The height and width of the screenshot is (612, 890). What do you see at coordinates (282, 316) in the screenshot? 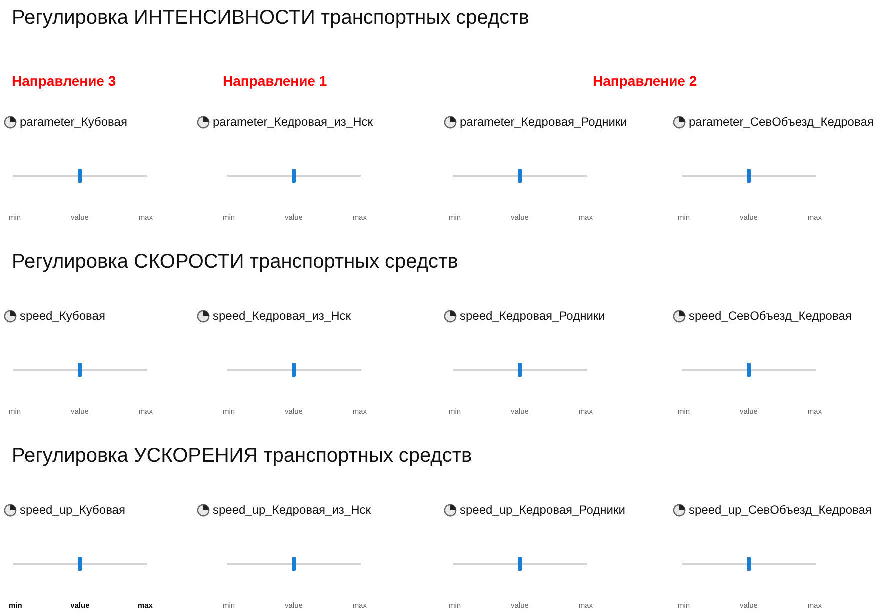
I see `slider-label: speed_Кедровая_из_Нск` at bounding box center [282, 316].